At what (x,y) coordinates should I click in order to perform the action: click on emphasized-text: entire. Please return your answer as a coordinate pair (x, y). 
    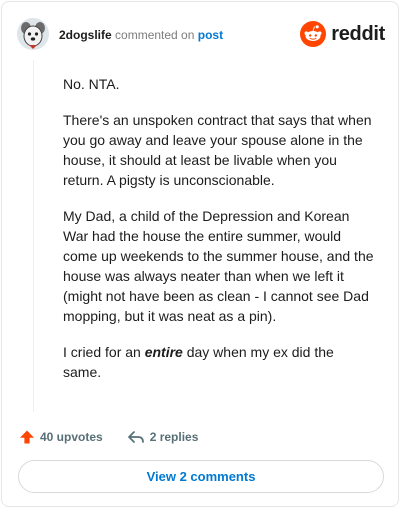
    Looking at the image, I should click on (163, 352).